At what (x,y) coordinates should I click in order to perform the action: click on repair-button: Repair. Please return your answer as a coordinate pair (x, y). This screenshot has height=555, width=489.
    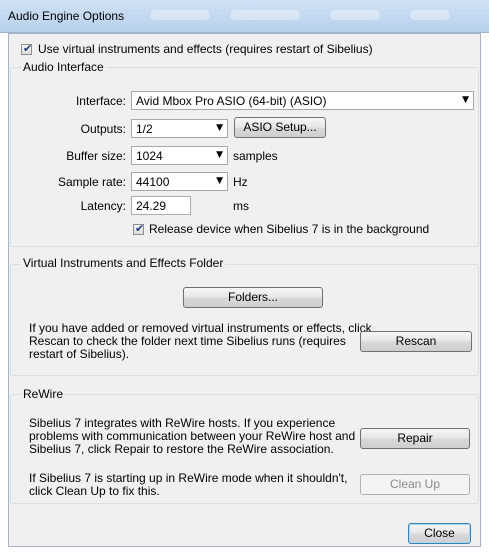
    Looking at the image, I should click on (415, 438).